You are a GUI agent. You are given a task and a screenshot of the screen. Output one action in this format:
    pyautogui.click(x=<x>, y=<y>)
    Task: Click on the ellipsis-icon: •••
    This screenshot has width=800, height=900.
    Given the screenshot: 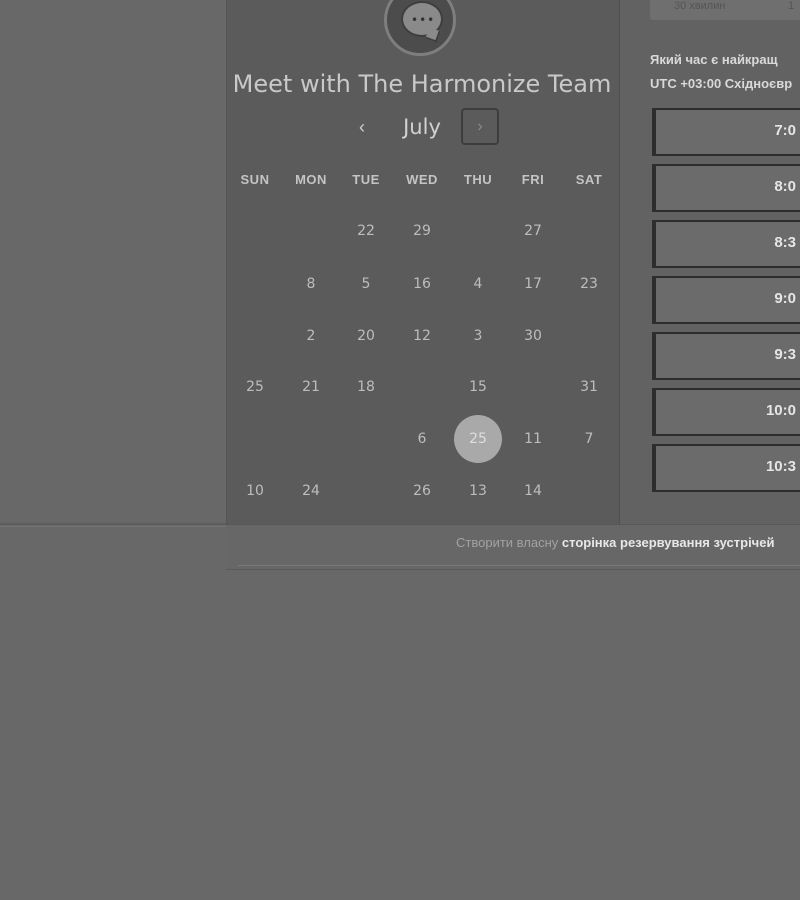 What is the action you would take?
    pyautogui.click(x=423, y=20)
    